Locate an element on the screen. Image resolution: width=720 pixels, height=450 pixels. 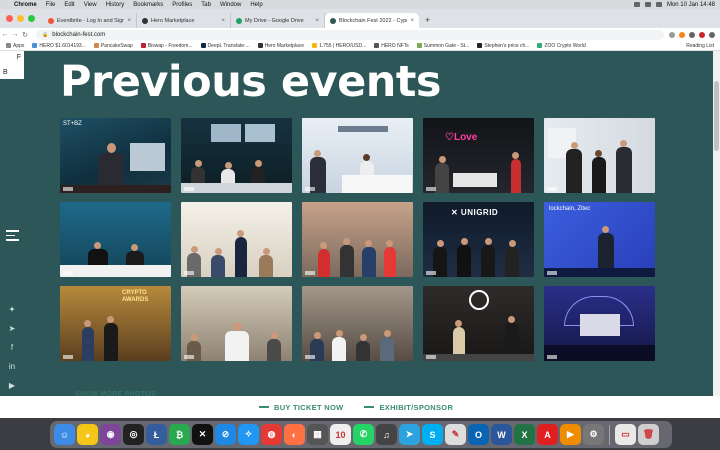
dock-whatsapp-icon: ✆ is located at coordinates (363, 434).